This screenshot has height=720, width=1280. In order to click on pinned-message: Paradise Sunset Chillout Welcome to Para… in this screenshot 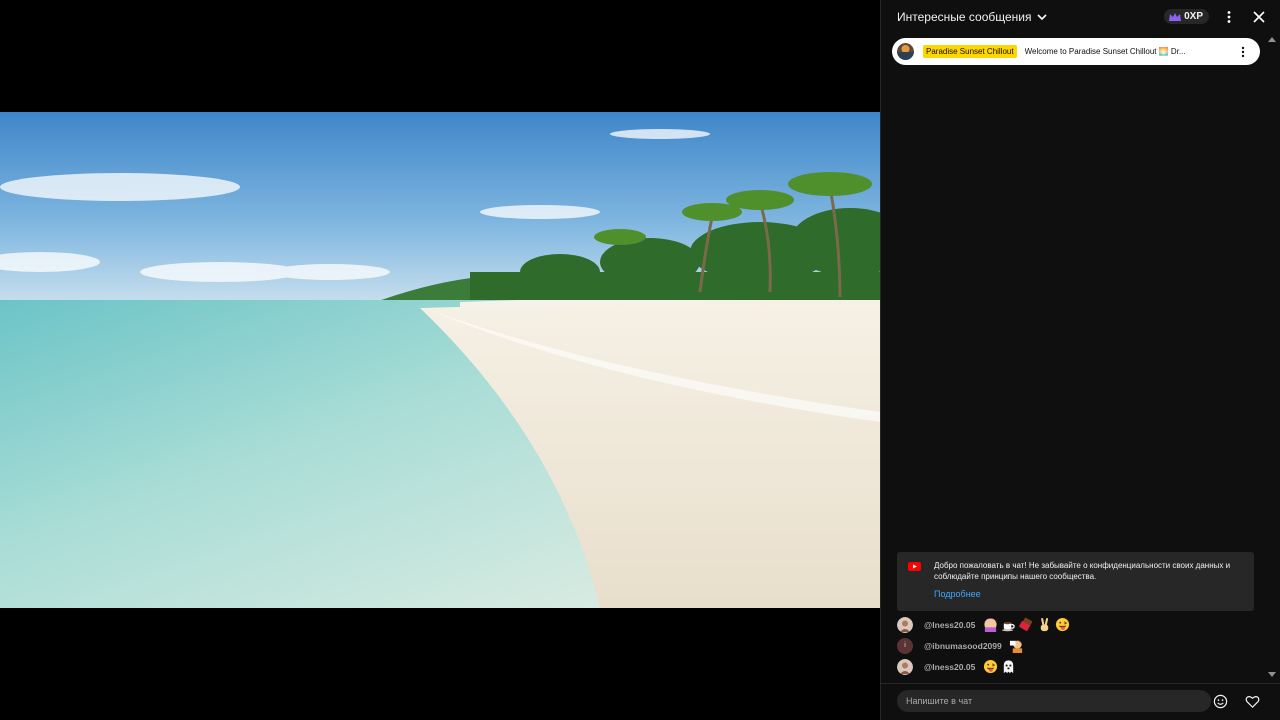, I will do `click(1076, 51)`.